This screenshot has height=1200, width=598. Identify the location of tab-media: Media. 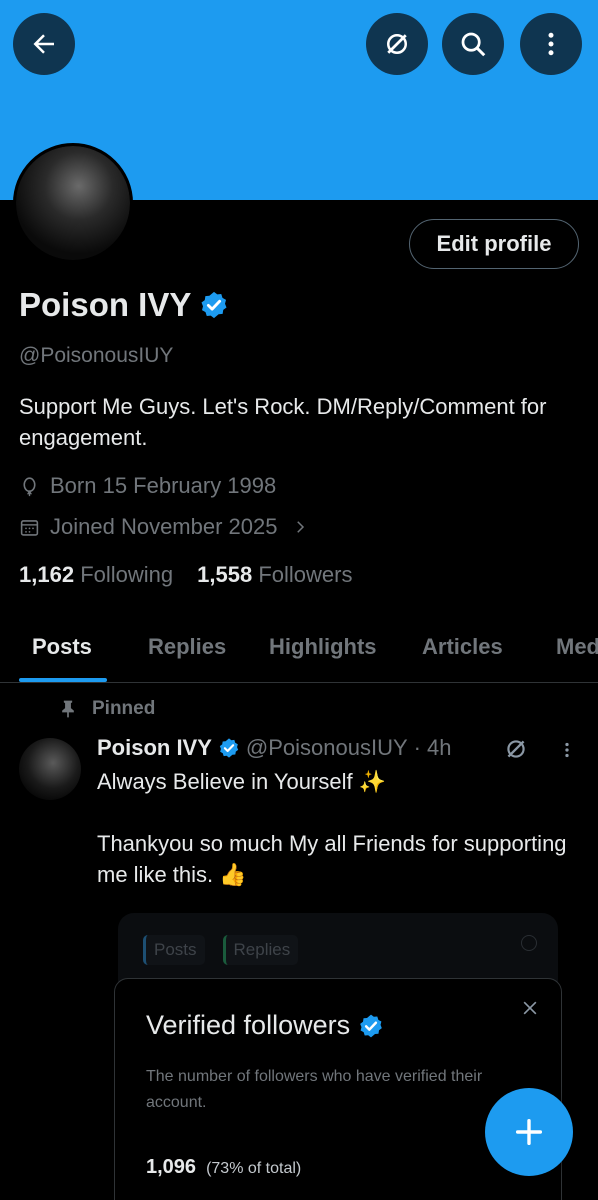
(577, 647).